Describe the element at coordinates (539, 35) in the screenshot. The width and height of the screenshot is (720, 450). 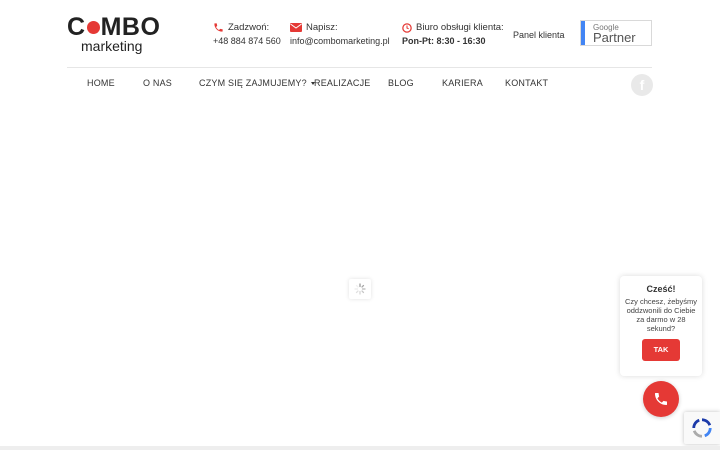
I see `client-panel-link: Panel klienta` at that location.